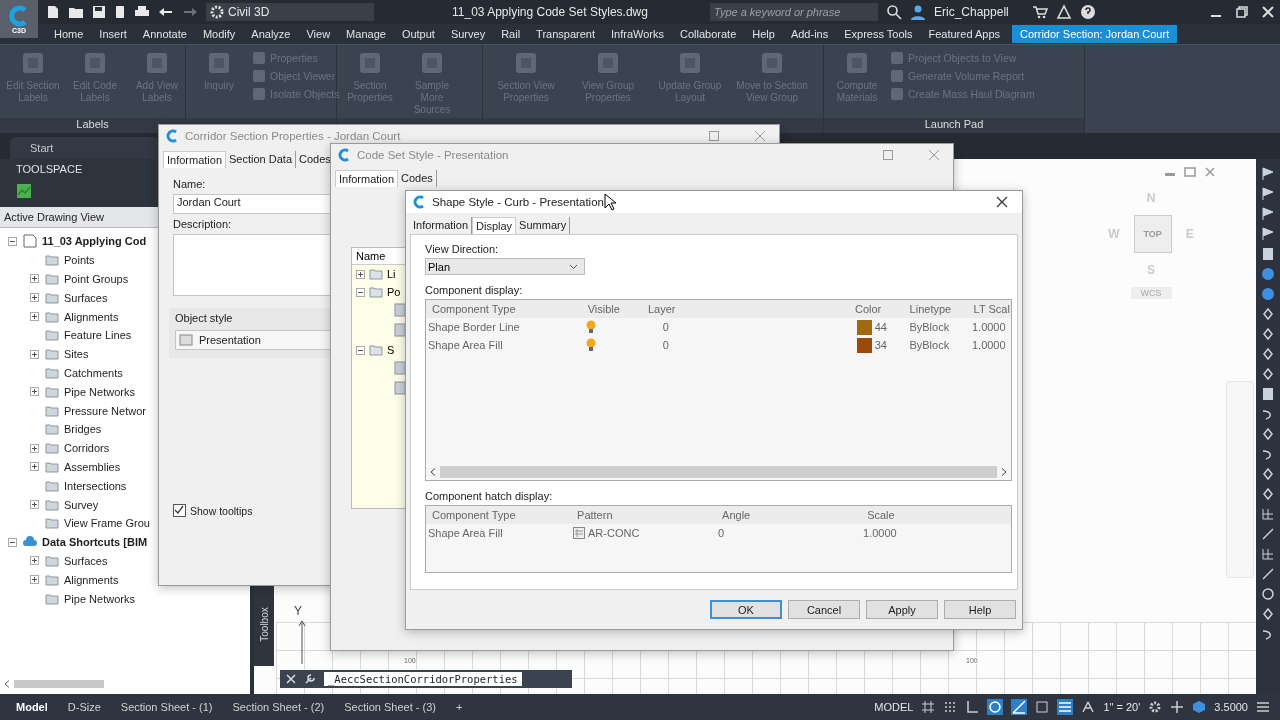 Image resolution: width=1280 pixels, height=720 pixels. What do you see at coordinates (763, 34) in the screenshot?
I see `ribbon-tab: Help` at bounding box center [763, 34].